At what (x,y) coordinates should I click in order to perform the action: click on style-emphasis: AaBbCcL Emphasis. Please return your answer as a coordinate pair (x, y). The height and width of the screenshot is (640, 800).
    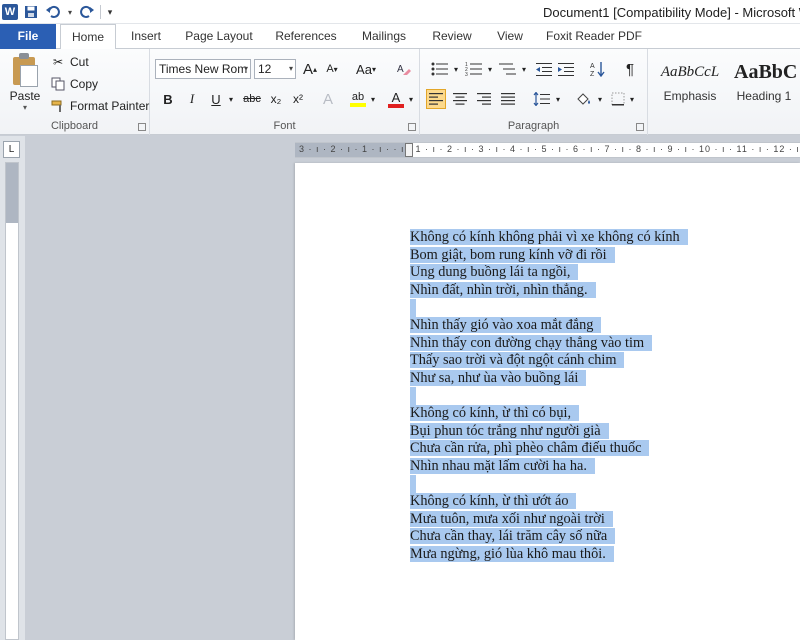
    Looking at the image, I should click on (690, 83).